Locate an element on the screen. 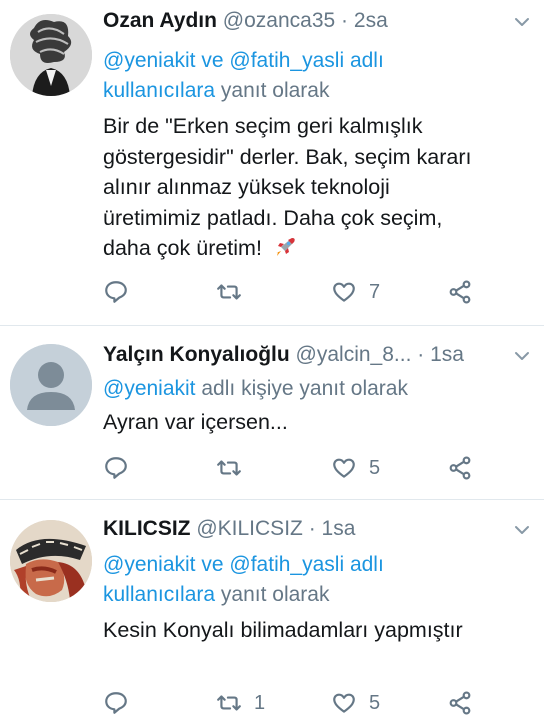 The image size is (544, 720). action-bar: 7 is located at coordinates (313, 292).